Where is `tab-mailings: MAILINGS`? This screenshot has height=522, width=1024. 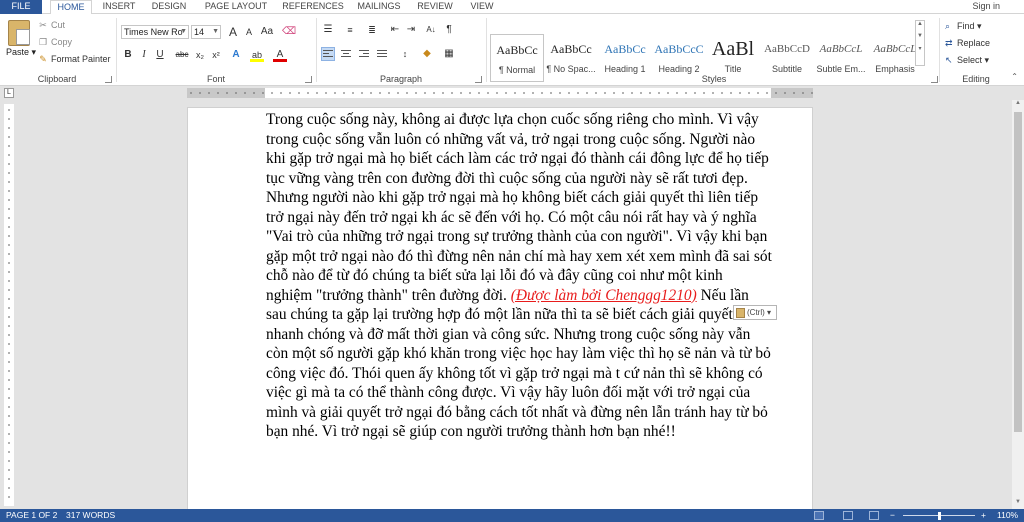 tab-mailings: MAILINGS is located at coordinates (379, 7).